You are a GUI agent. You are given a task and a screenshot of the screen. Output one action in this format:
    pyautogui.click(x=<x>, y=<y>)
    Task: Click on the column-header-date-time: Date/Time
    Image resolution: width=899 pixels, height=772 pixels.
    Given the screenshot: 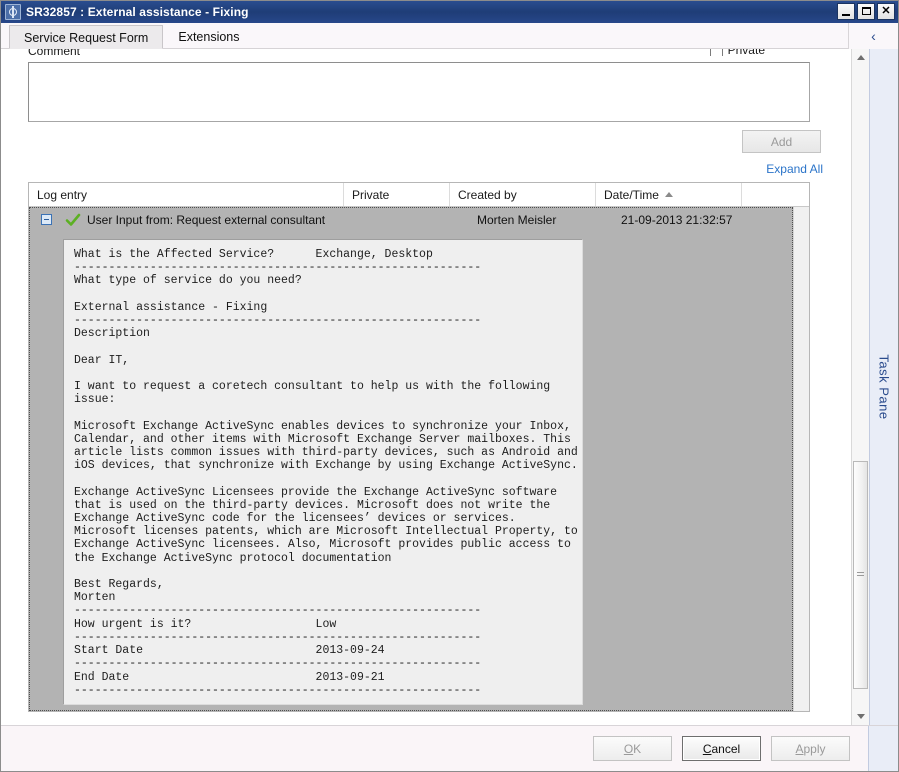 What is the action you would take?
    pyautogui.click(x=669, y=194)
    